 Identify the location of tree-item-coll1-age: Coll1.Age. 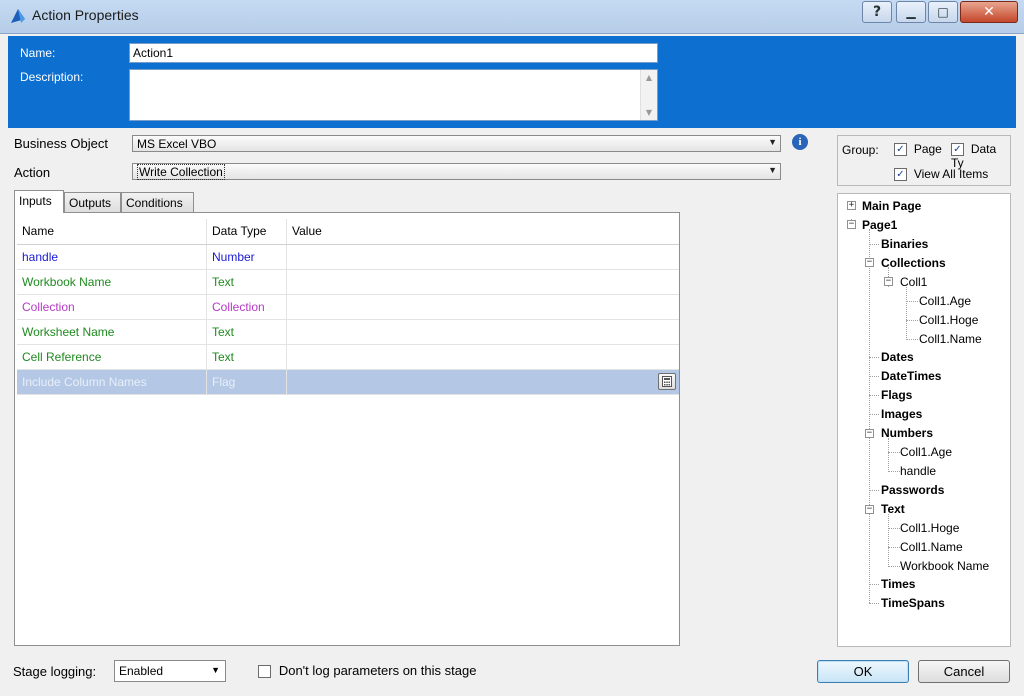
(945, 301).